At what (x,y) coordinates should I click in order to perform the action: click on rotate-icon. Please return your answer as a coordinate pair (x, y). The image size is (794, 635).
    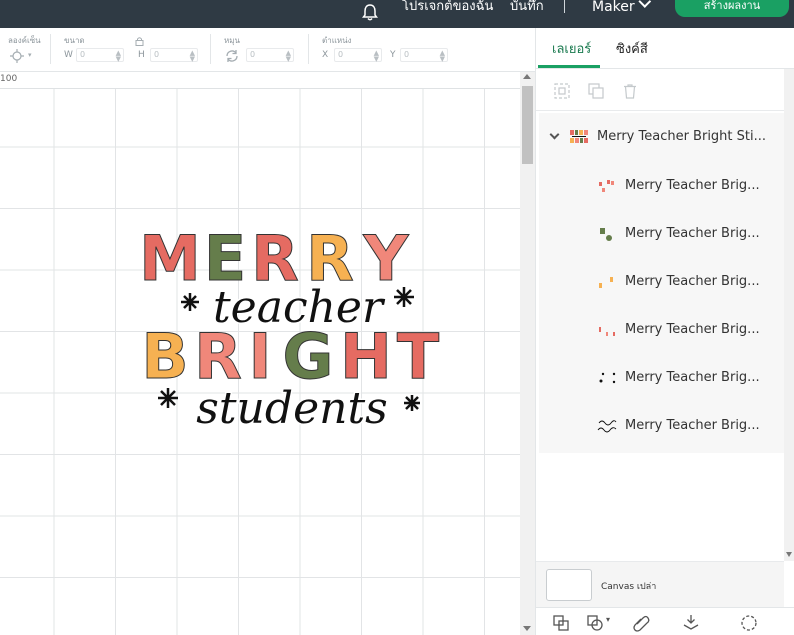
    Looking at the image, I should click on (232, 56).